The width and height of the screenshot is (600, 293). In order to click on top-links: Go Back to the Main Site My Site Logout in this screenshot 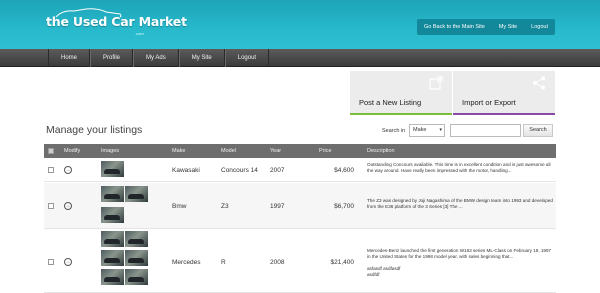, I will do `click(485, 27)`.